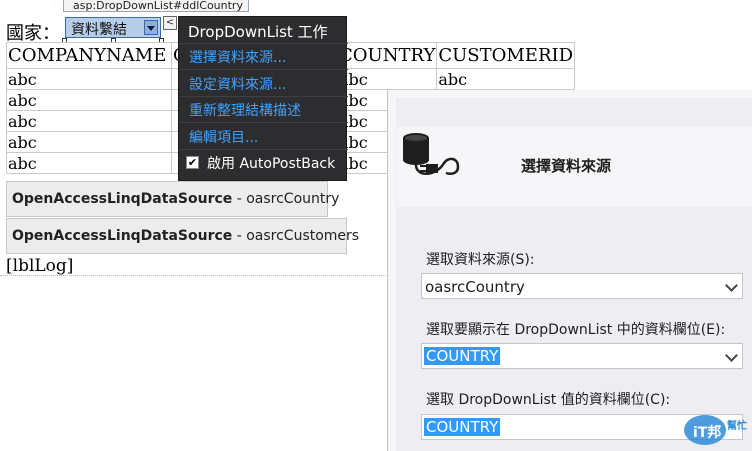  I want to click on grid-header-cell: COUNTRY, so click(387, 55).